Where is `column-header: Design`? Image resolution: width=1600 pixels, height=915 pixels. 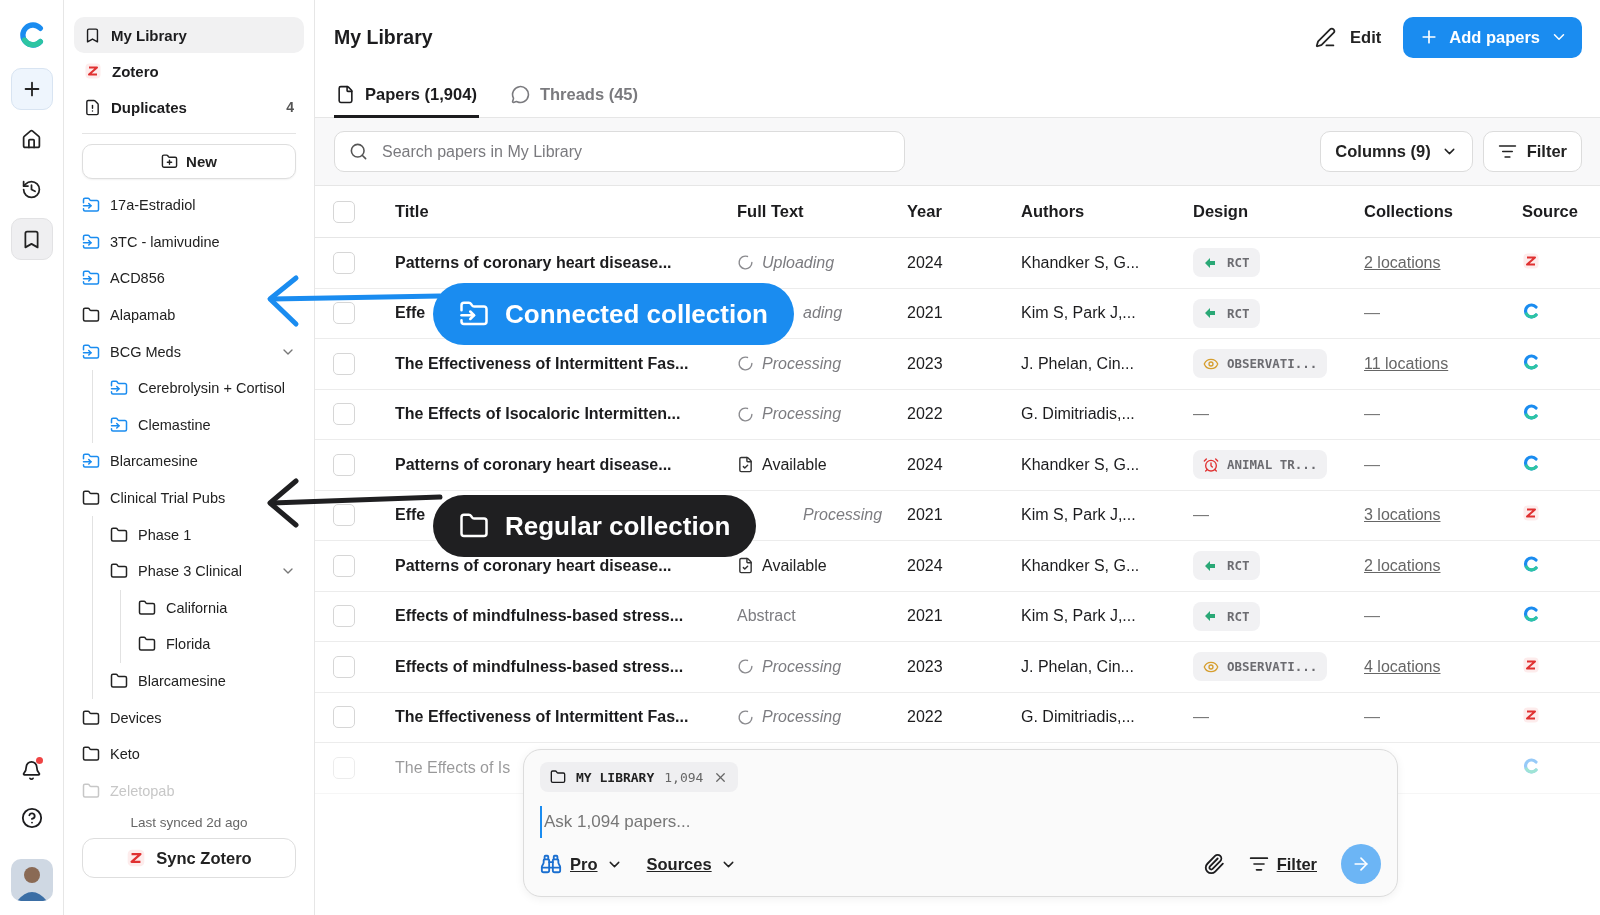 column-header: Design is located at coordinates (1278, 211).